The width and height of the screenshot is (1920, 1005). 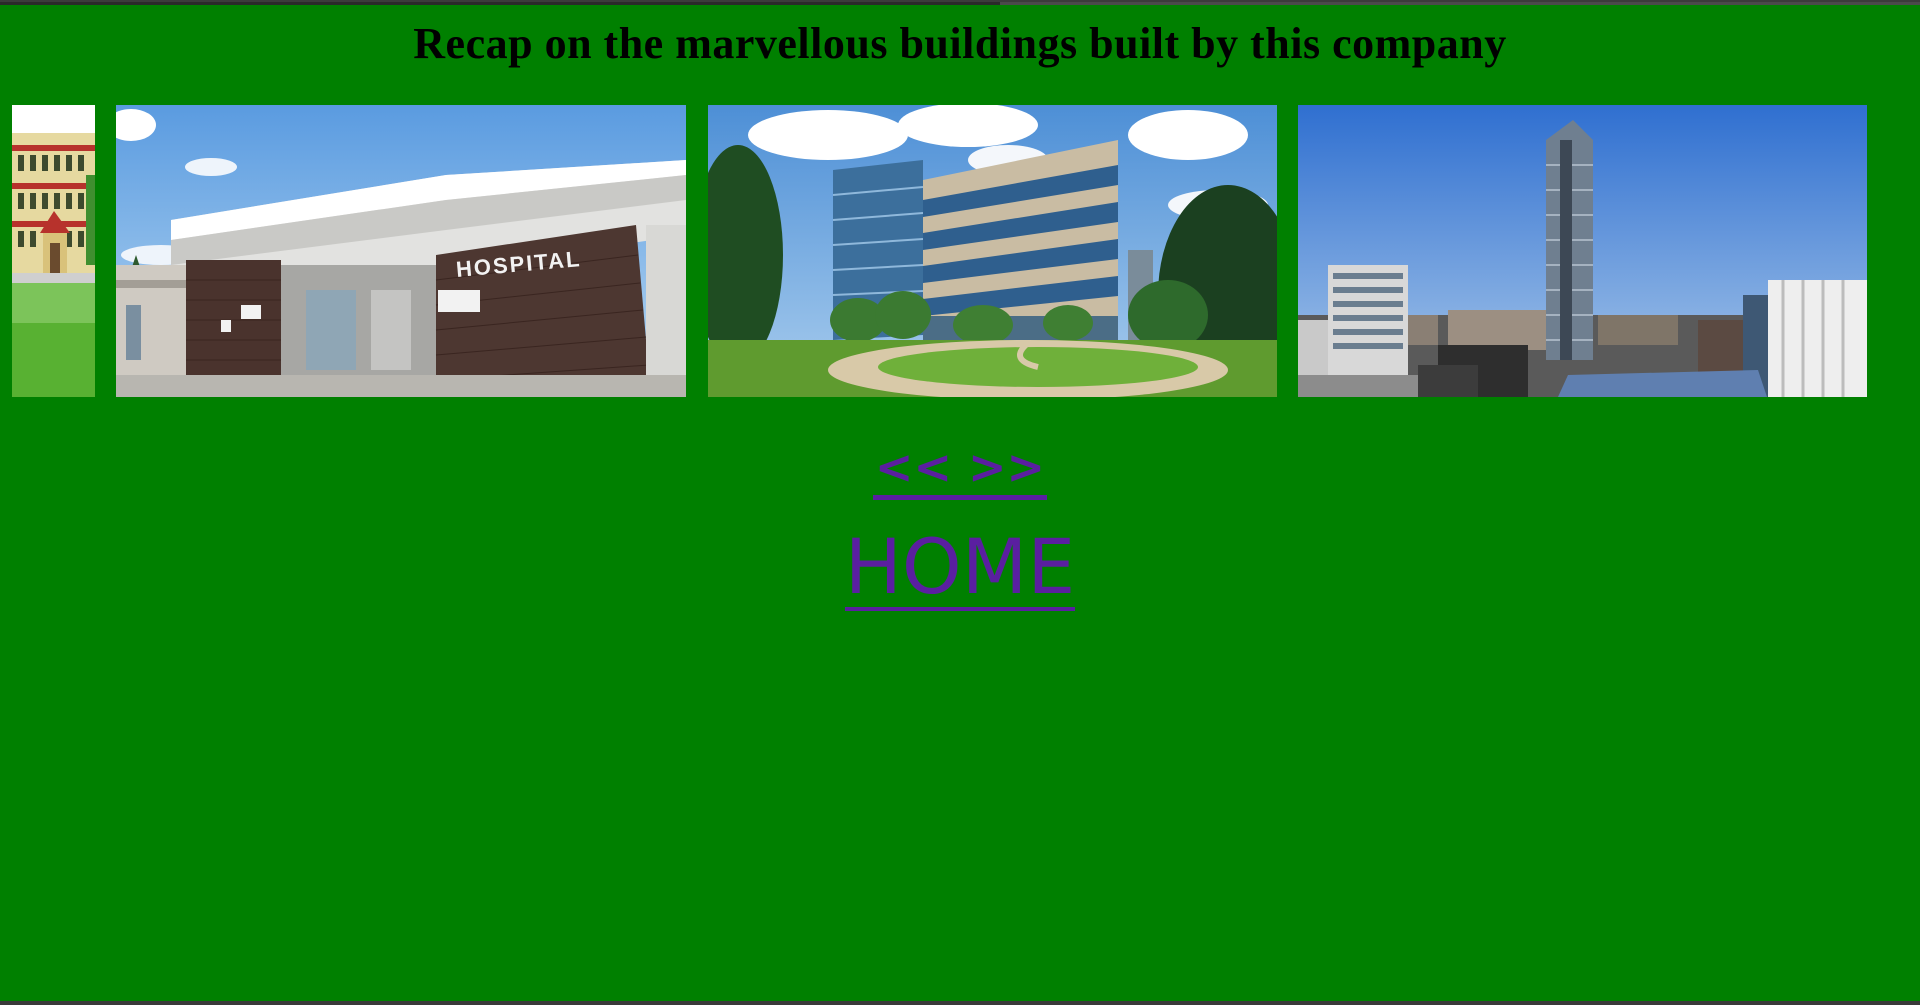 I want to click on bottom-border, so click(x=960, y=1003).